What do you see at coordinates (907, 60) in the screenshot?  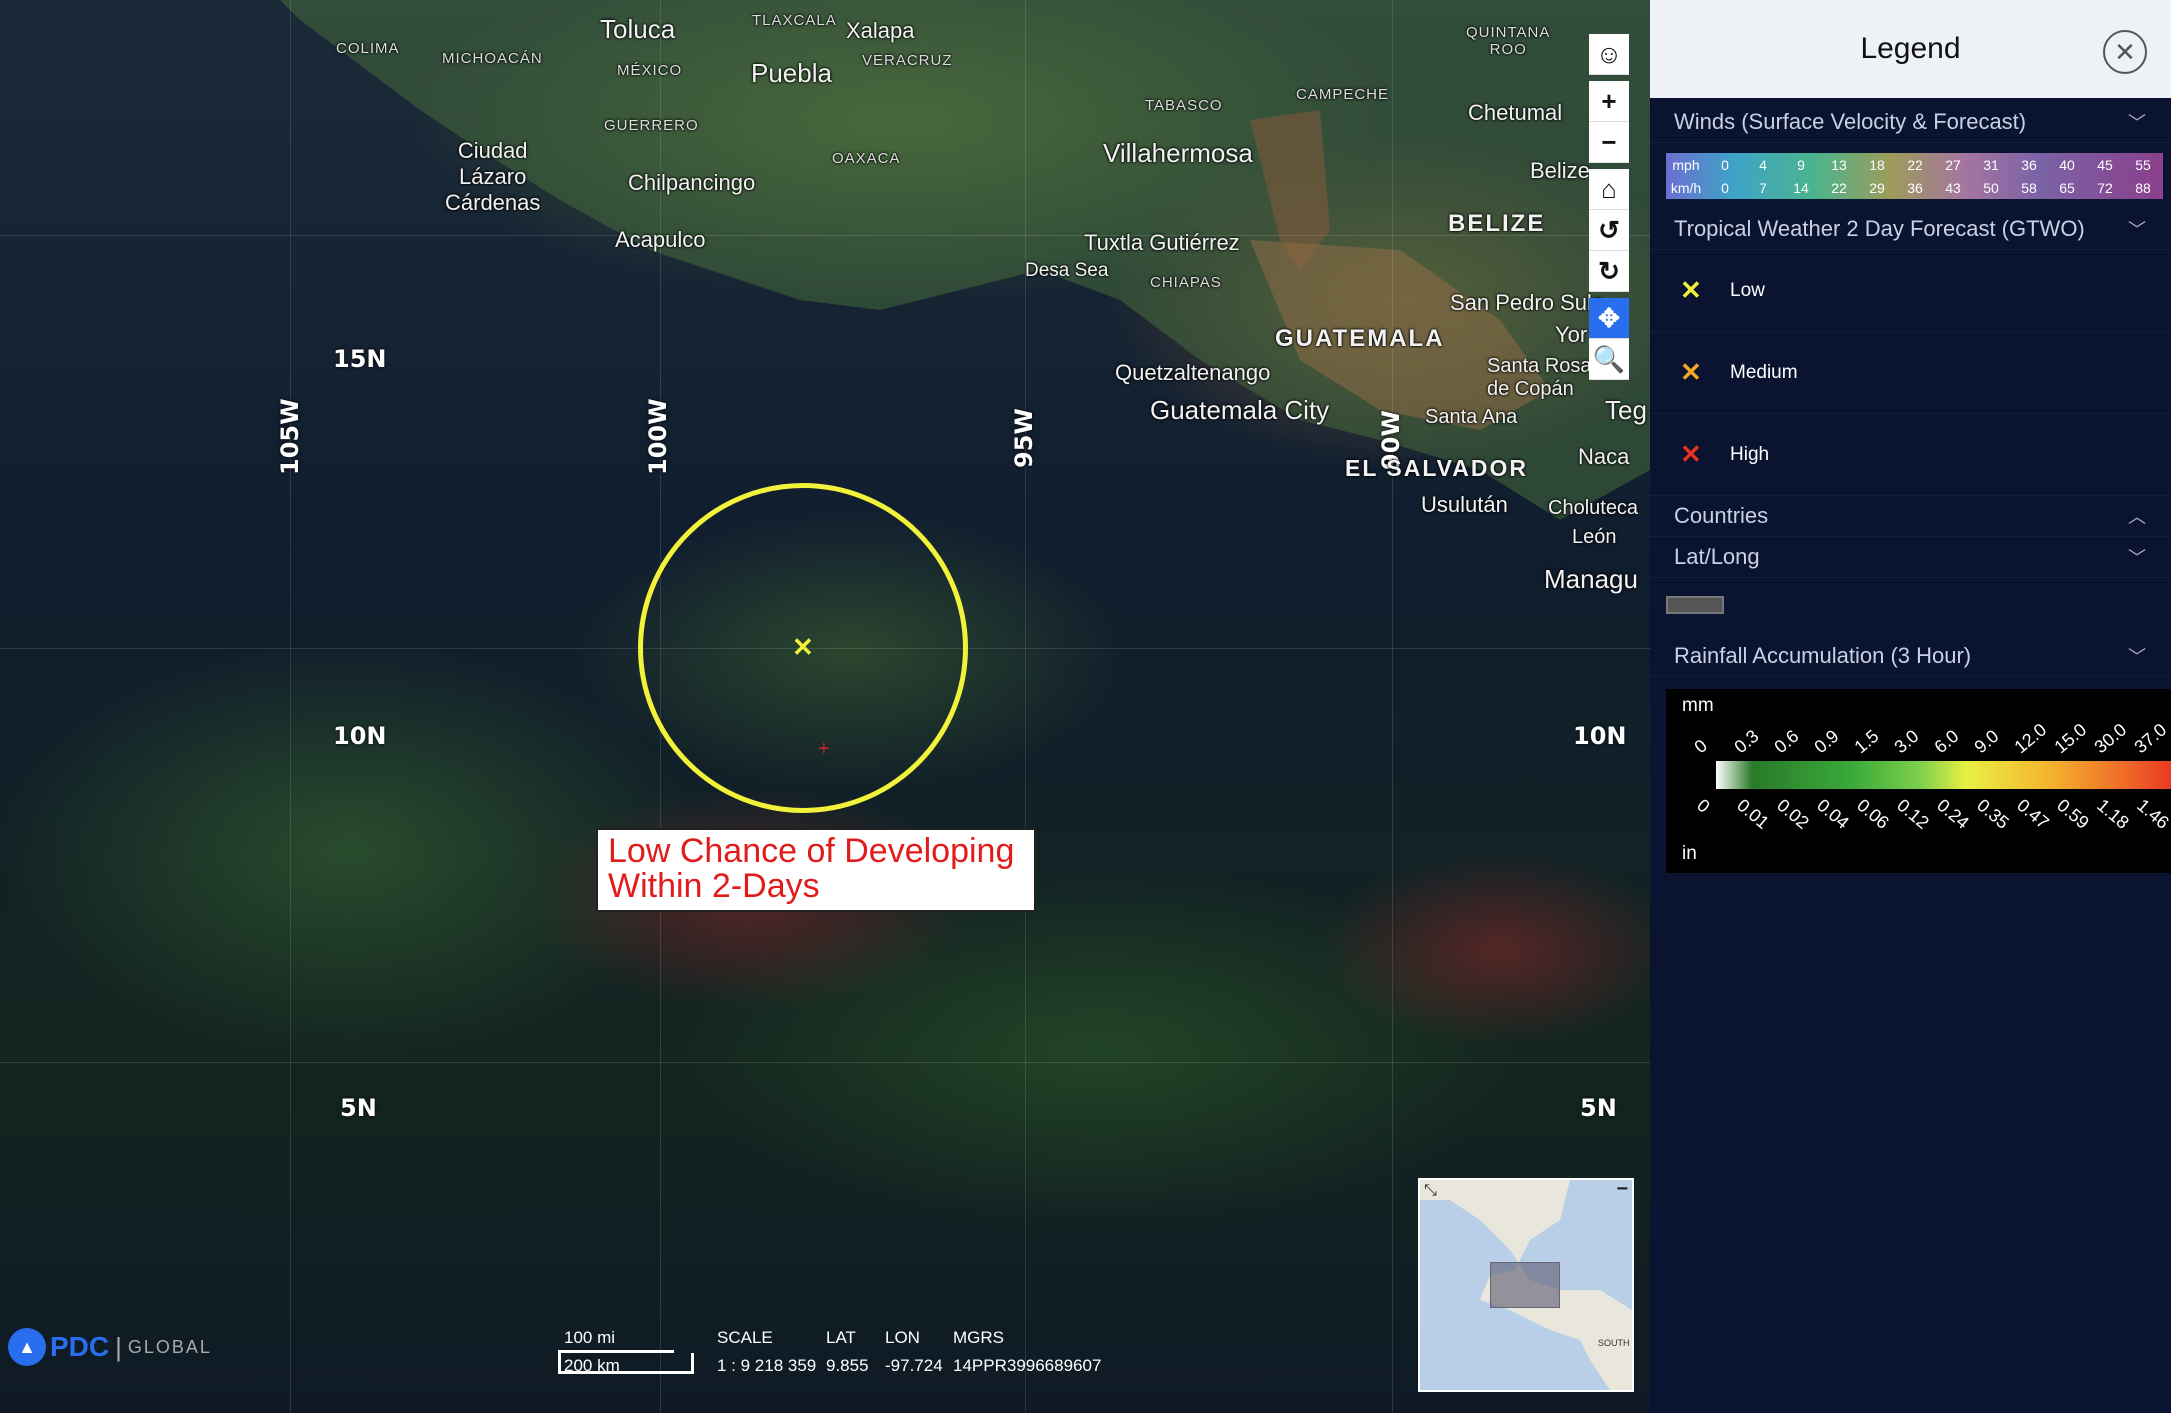 I see `place-veracruz: VERACRUZ` at bounding box center [907, 60].